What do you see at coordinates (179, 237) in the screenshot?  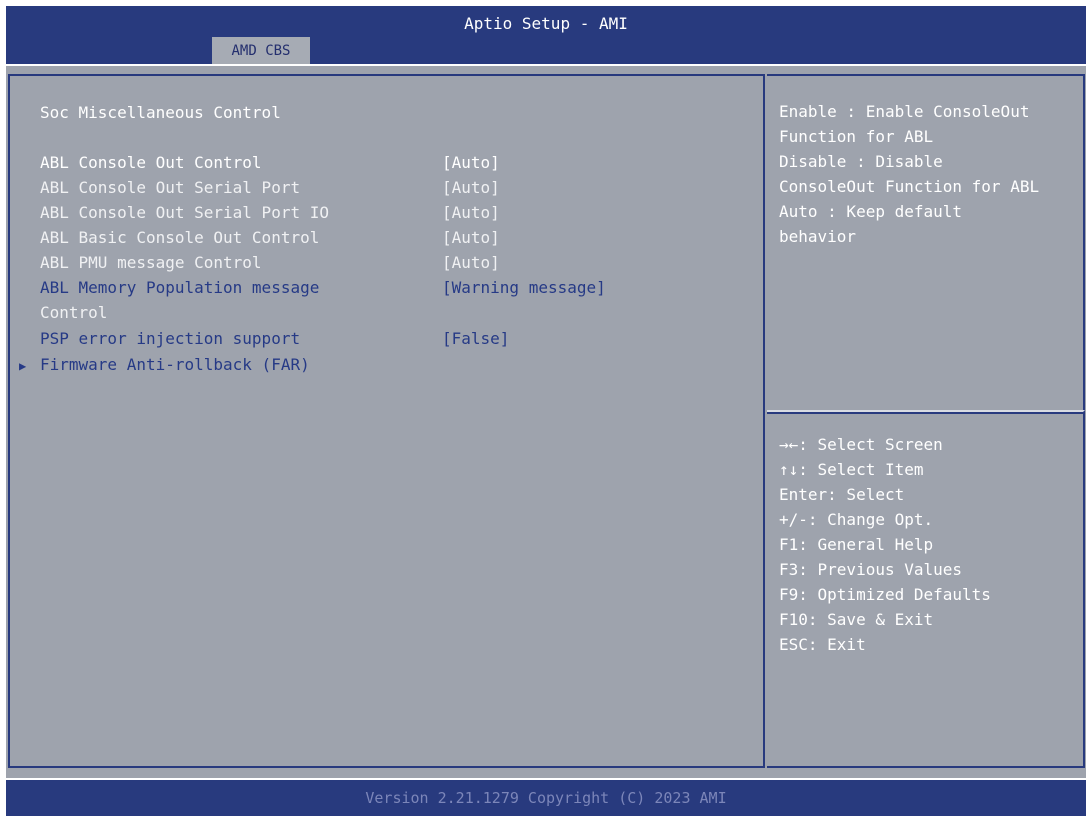 I see `item-abl-basic-console-out-control: ABL Basic Console Out Control` at bounding box center [179, 237].